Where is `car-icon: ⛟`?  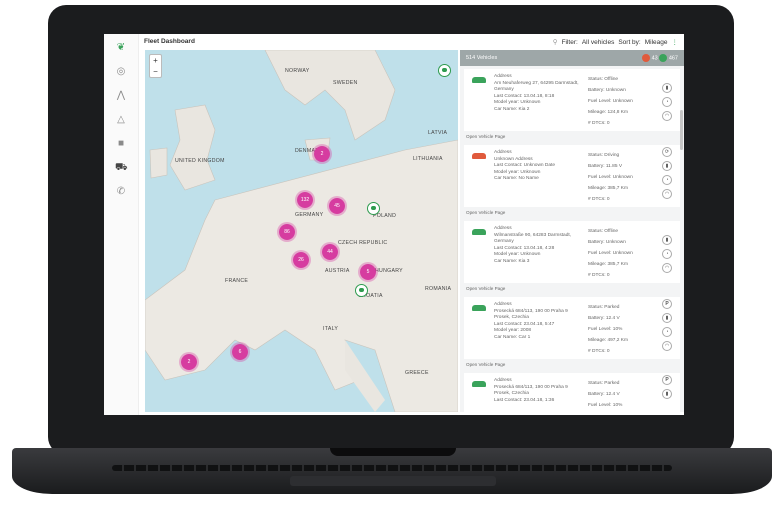
car-icon: ⛟ is located at coordinates (121, 168).